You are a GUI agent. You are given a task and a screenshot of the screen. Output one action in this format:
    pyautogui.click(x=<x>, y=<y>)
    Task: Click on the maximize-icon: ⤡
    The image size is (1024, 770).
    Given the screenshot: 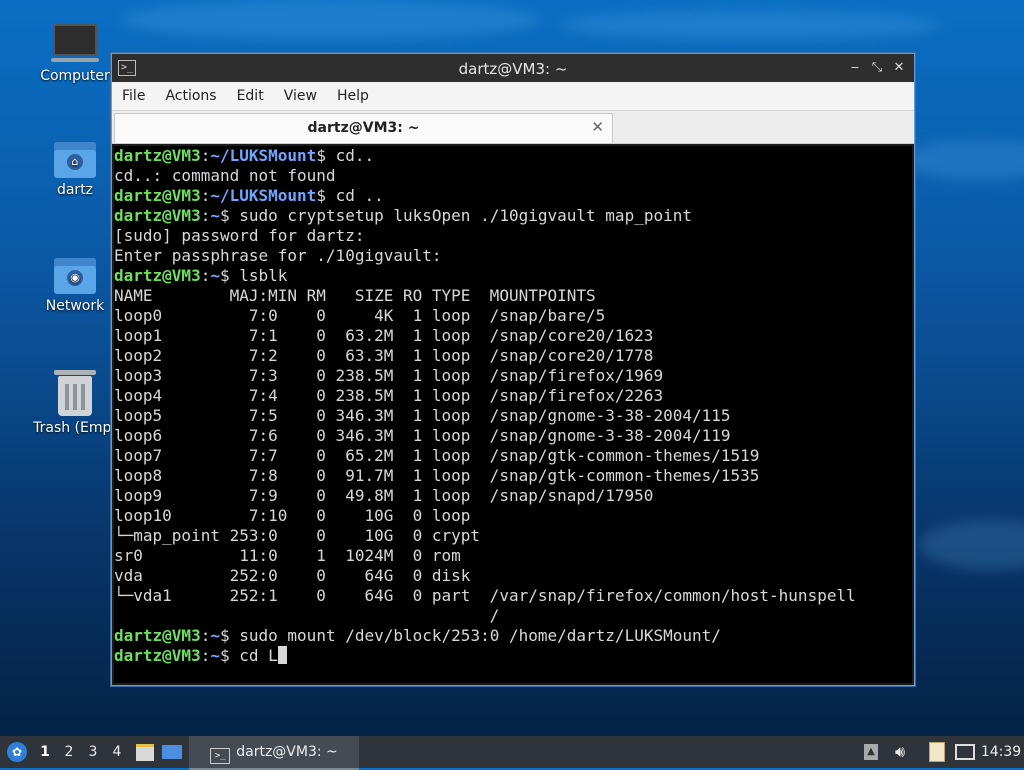 What is the action you would take?
    pyautogui.click(x=877, y=68)
    